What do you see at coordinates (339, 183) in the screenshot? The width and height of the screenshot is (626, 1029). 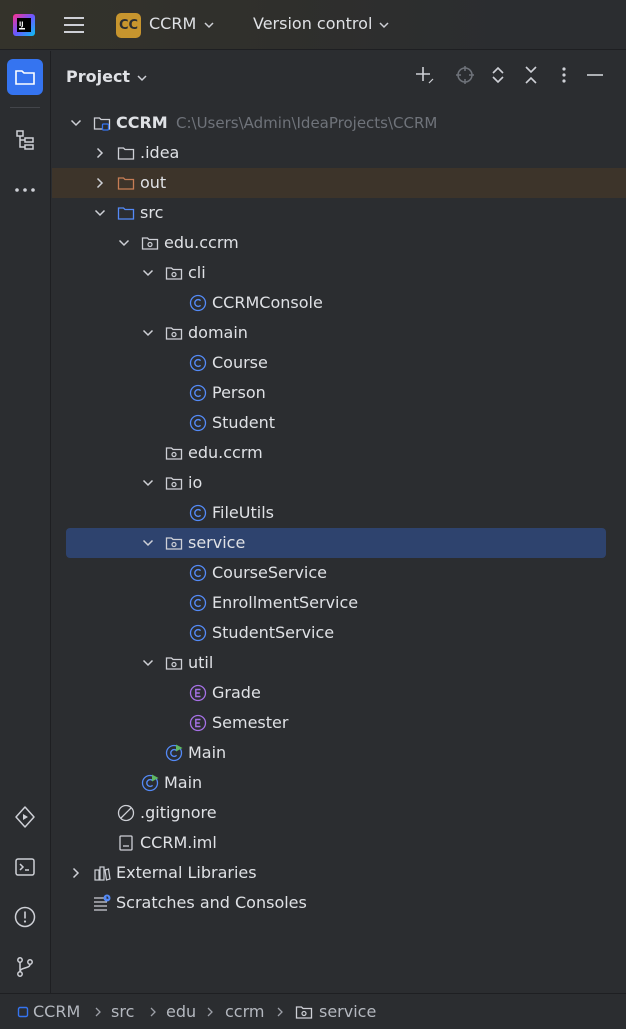 I see `tree-row: out` at bounding box center [339, 183].